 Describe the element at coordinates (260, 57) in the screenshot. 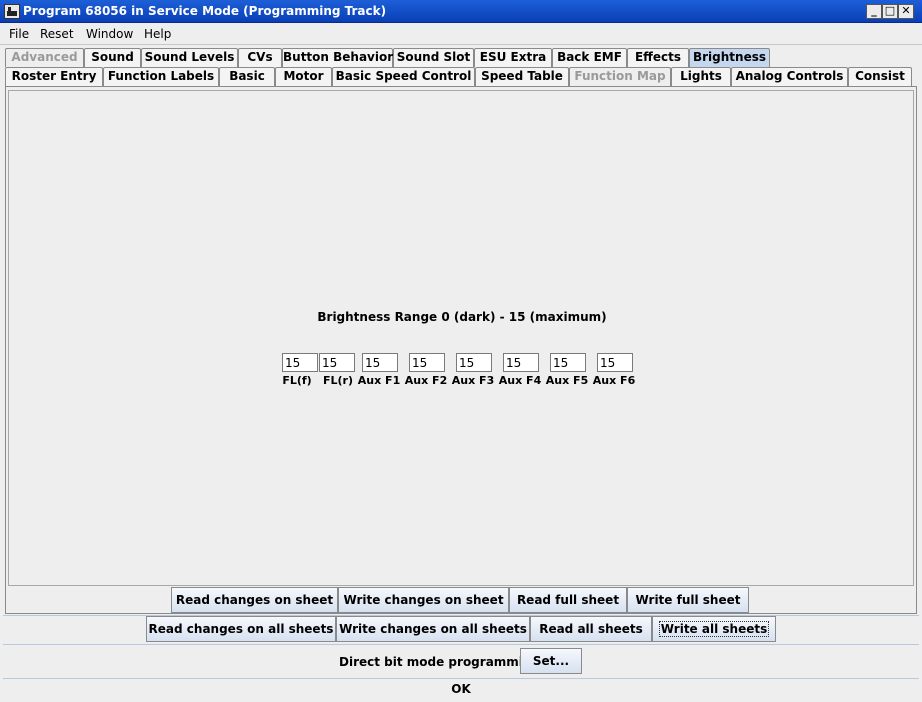

I see `tab-cvs: CVs` at that location.